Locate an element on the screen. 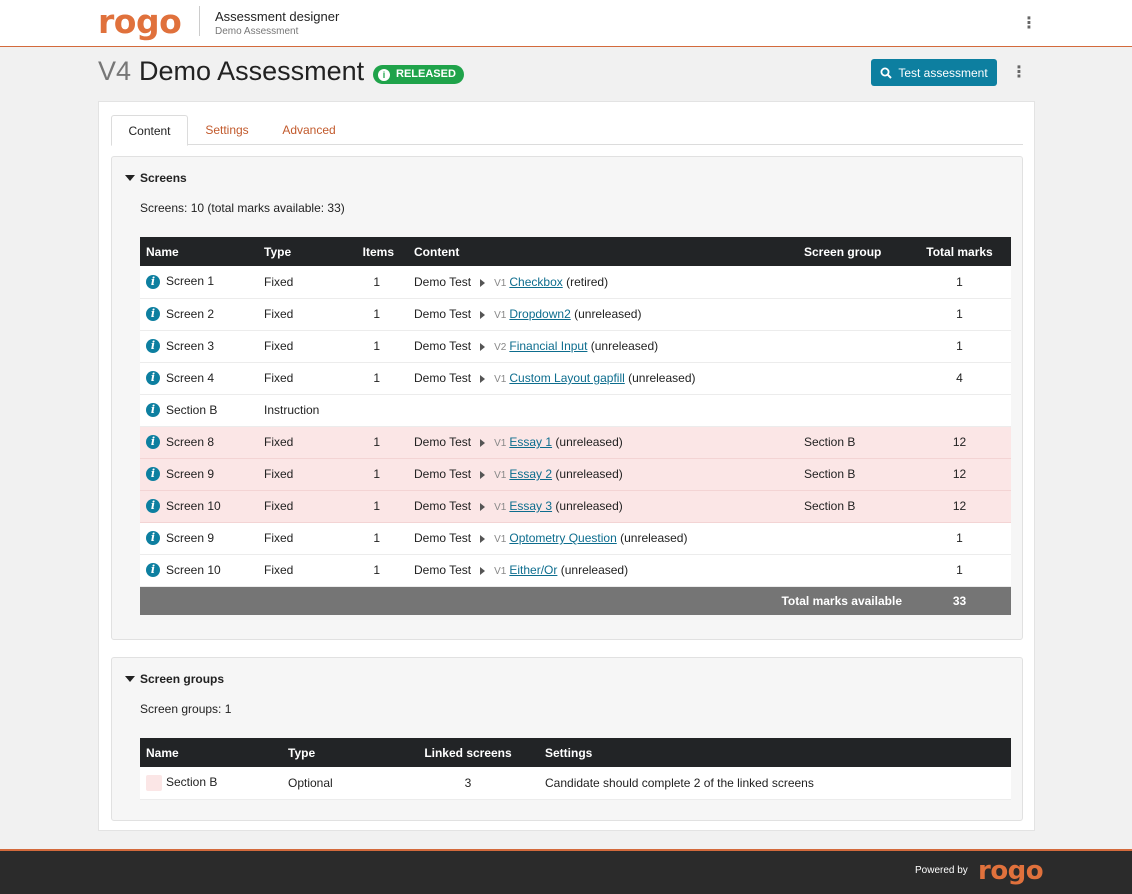  screen-name: Screen 3 is located at coordinates (190, 345).